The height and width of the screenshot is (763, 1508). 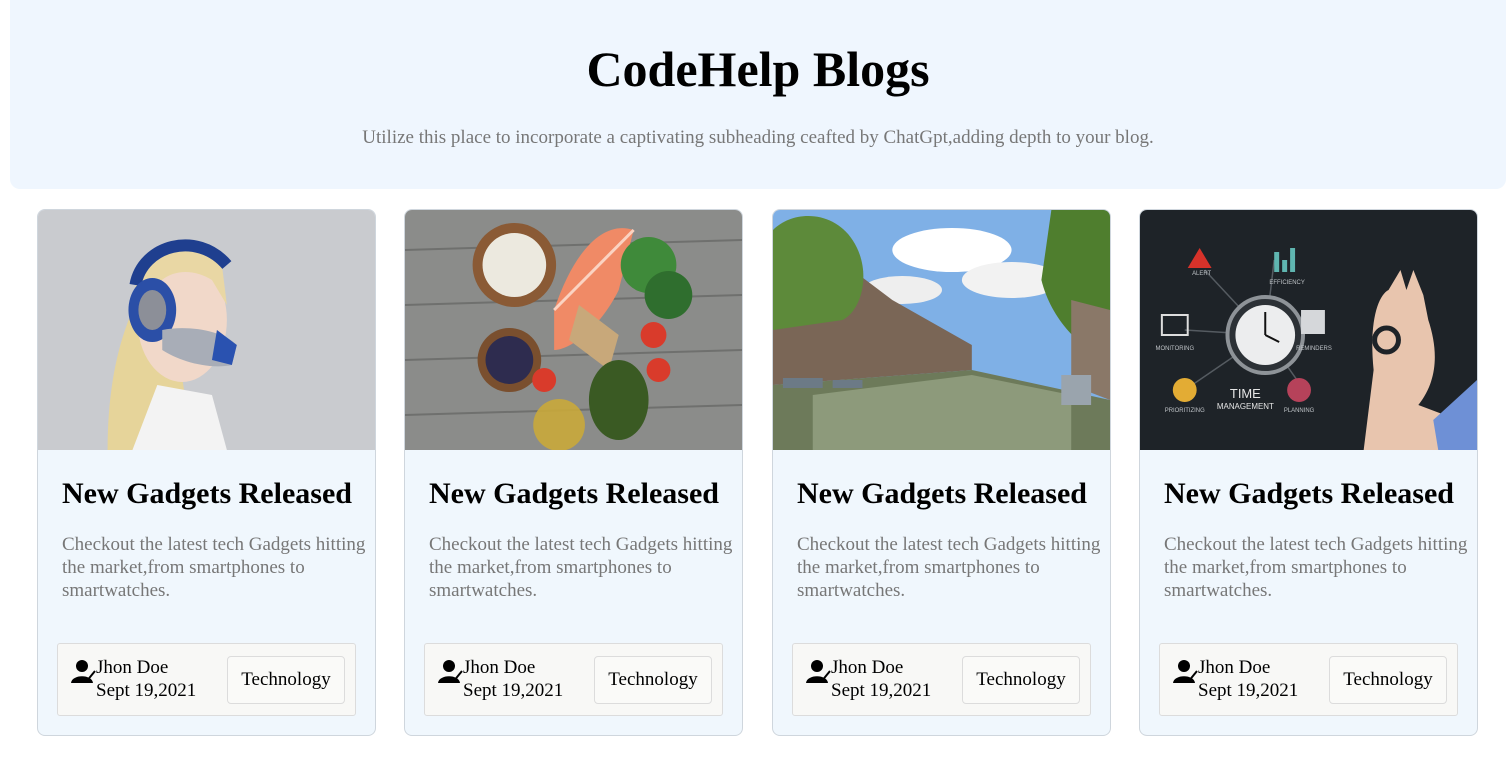 I want to click on time-management-label: ALERT, so click(x=1201, y=274).